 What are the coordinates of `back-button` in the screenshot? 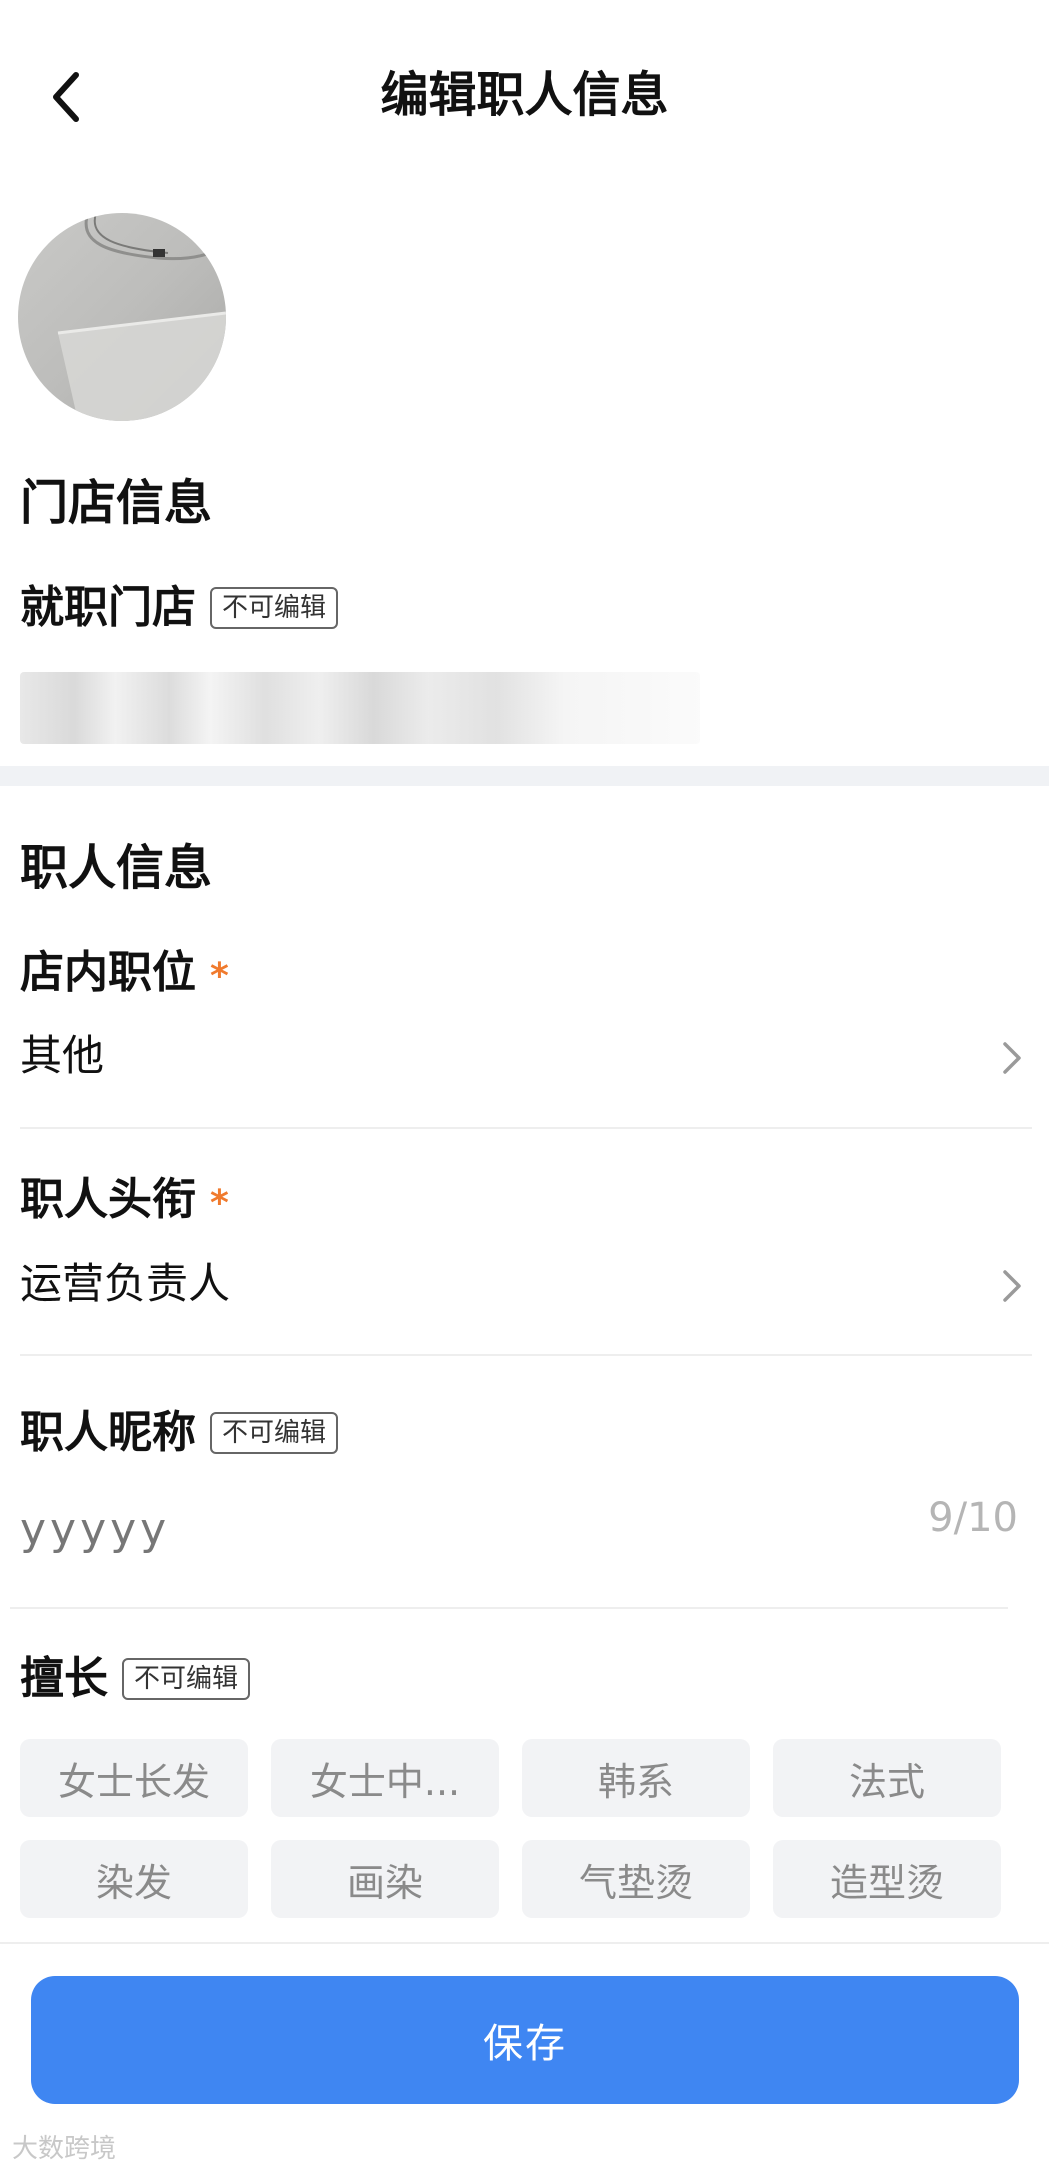 It's located at (65, 97).